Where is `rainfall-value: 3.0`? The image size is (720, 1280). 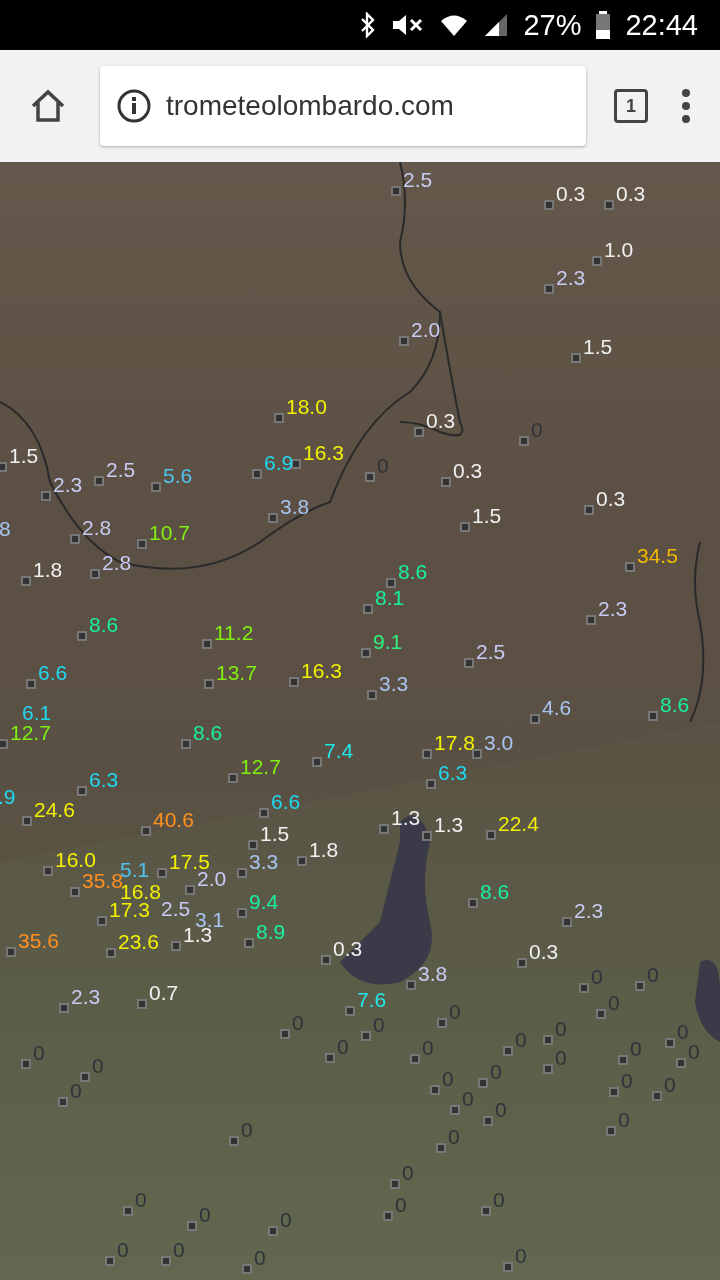 rainfall-value: 3.0 is located at coordinates (499, 743).